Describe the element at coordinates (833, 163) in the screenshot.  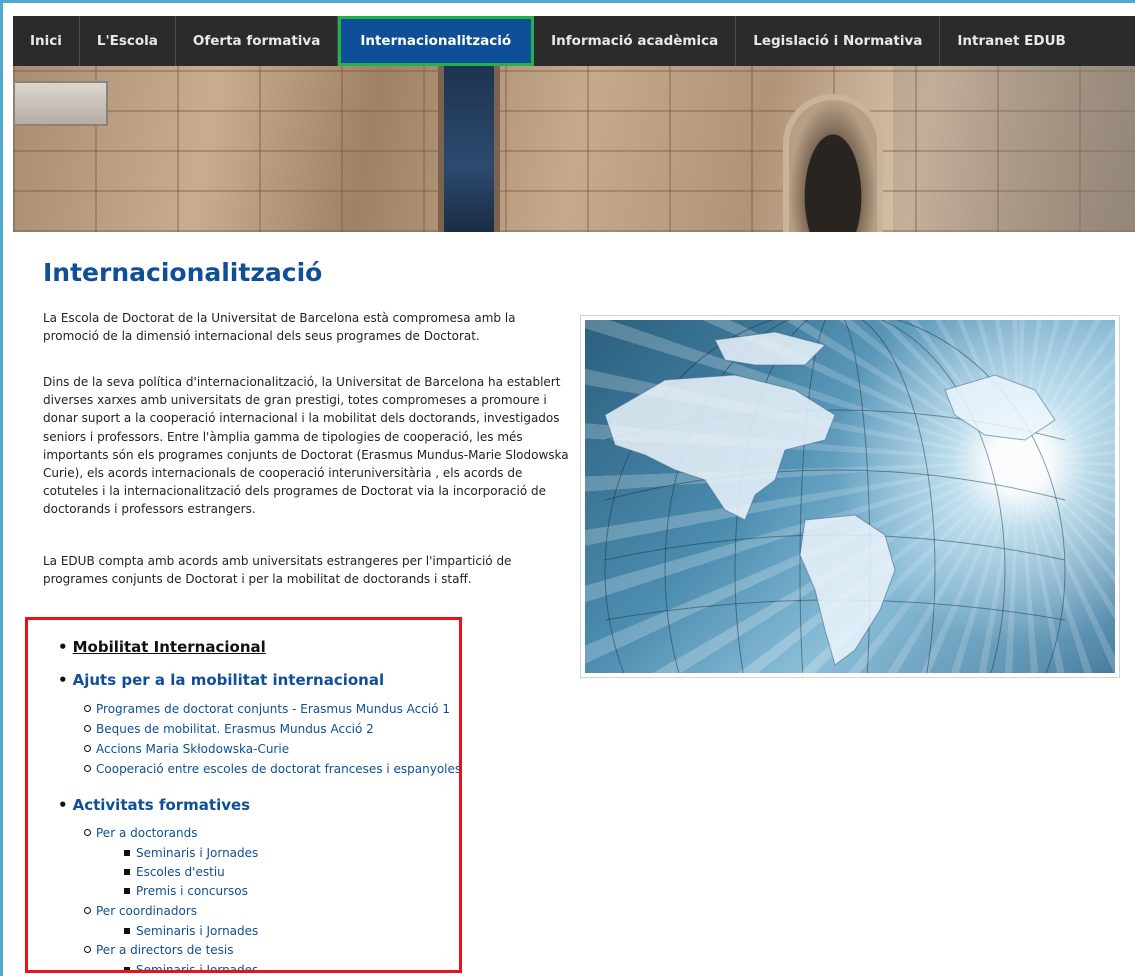
I see `hero-arch-window` at that location.